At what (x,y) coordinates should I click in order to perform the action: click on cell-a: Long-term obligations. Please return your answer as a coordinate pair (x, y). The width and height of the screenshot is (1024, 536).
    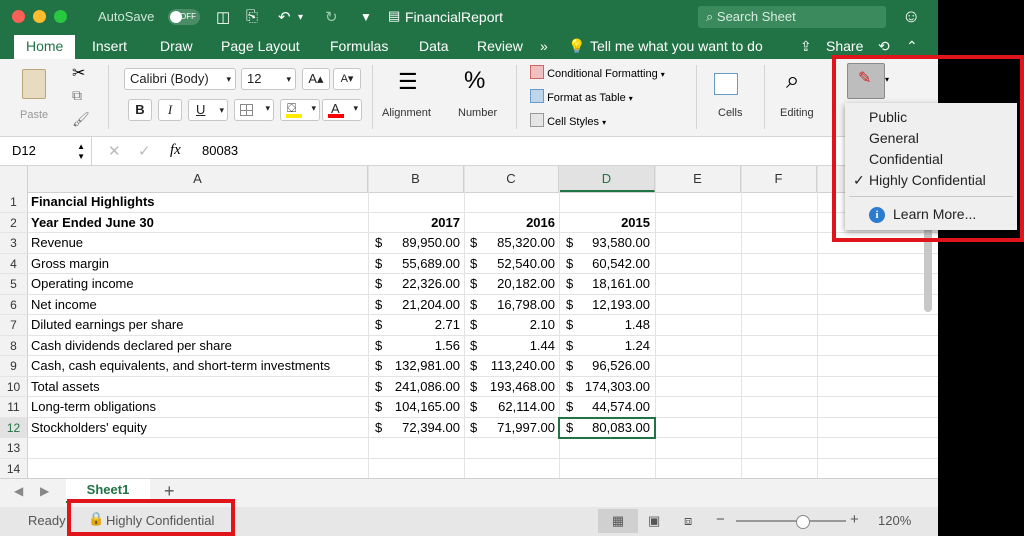
    Looking at the image, I should click on (93, 407).